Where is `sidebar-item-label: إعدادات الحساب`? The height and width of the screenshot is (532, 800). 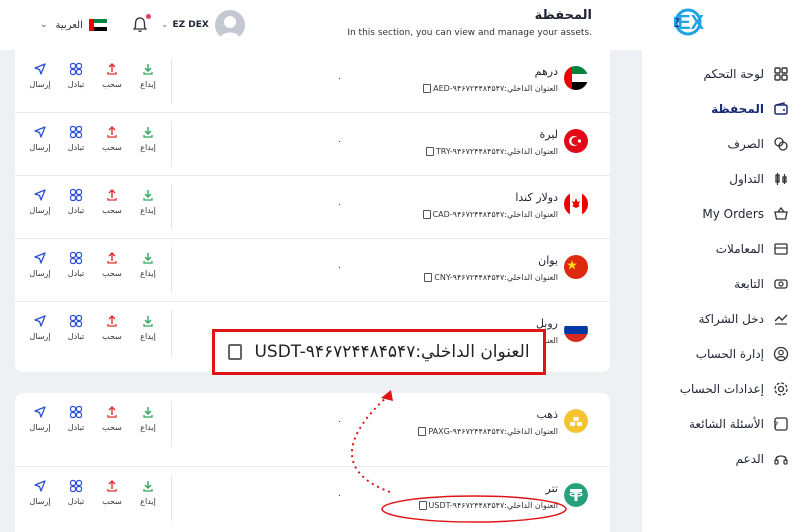 sidebar-item-label: إعدادات الحساب is located at coordinates (721, 388).